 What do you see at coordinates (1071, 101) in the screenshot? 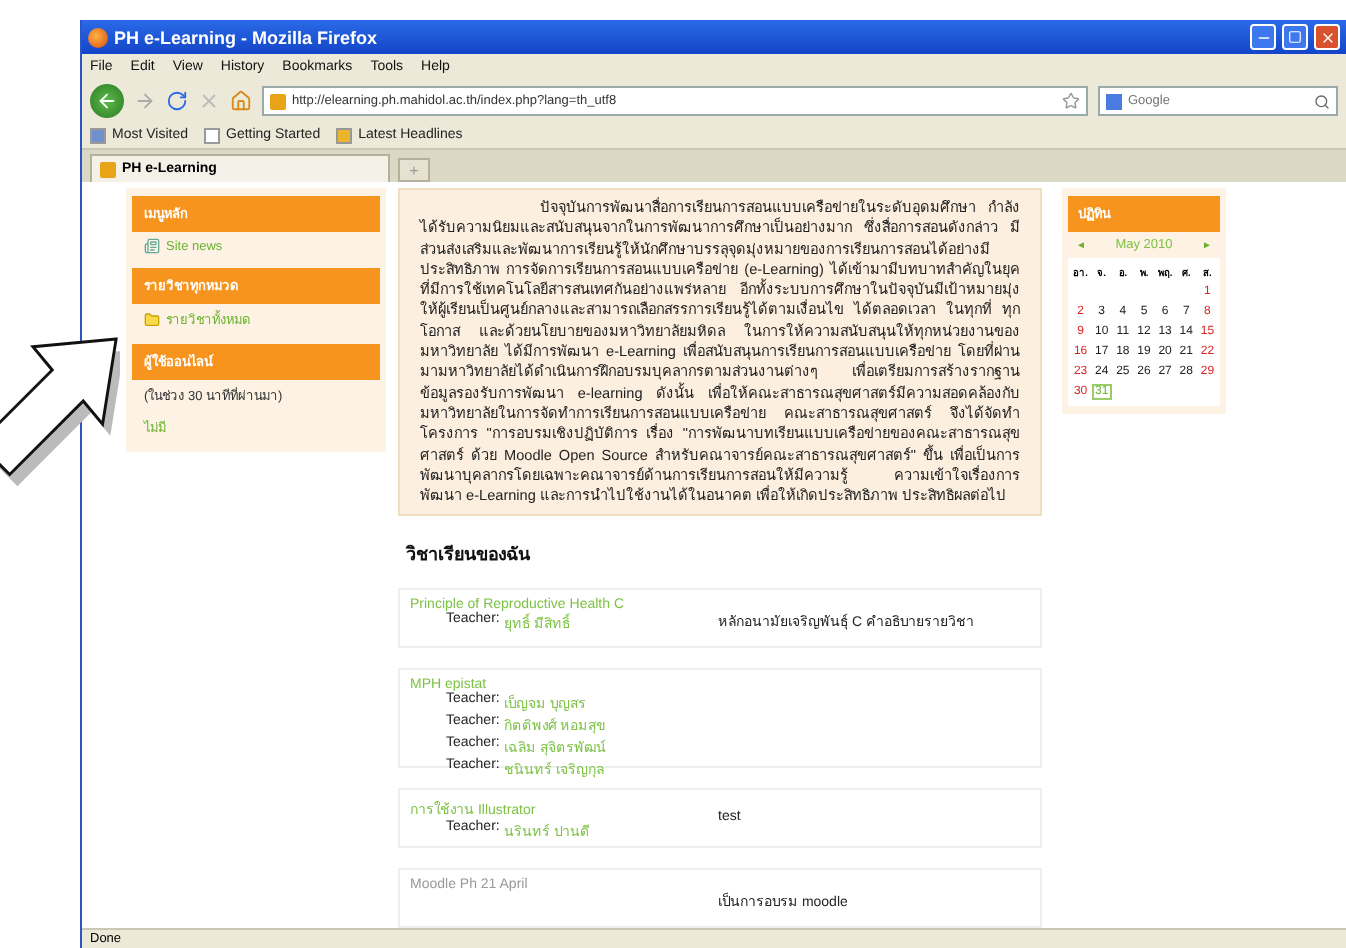
I see `star-icon` at bounding box center [1071, 101].